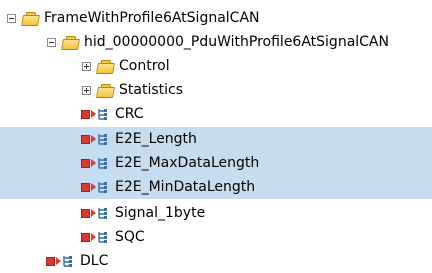  What do you see at coordinates (216, 90) in the screenshot?
I see `tree-node-folder-statistics: Statistics` at bounding box center [216, 90].